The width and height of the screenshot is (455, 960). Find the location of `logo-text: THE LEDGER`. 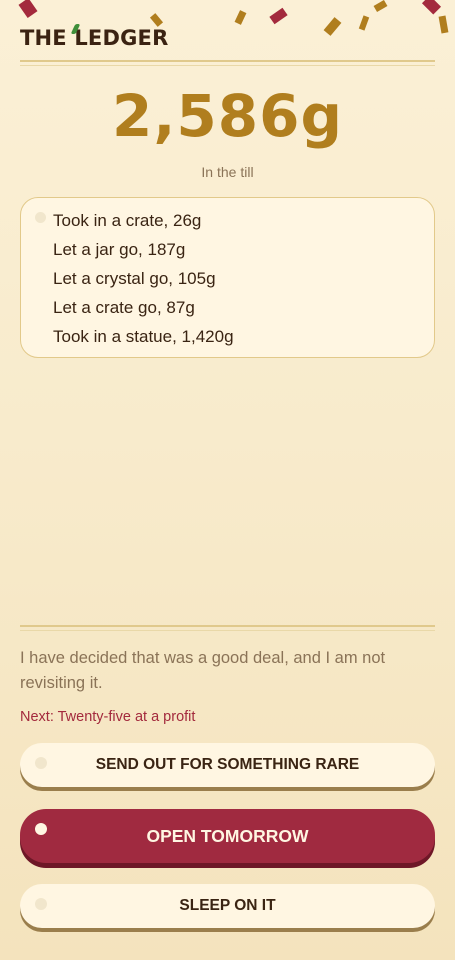

logo-text: THE LEDGER is located at coordinates (94, 38).